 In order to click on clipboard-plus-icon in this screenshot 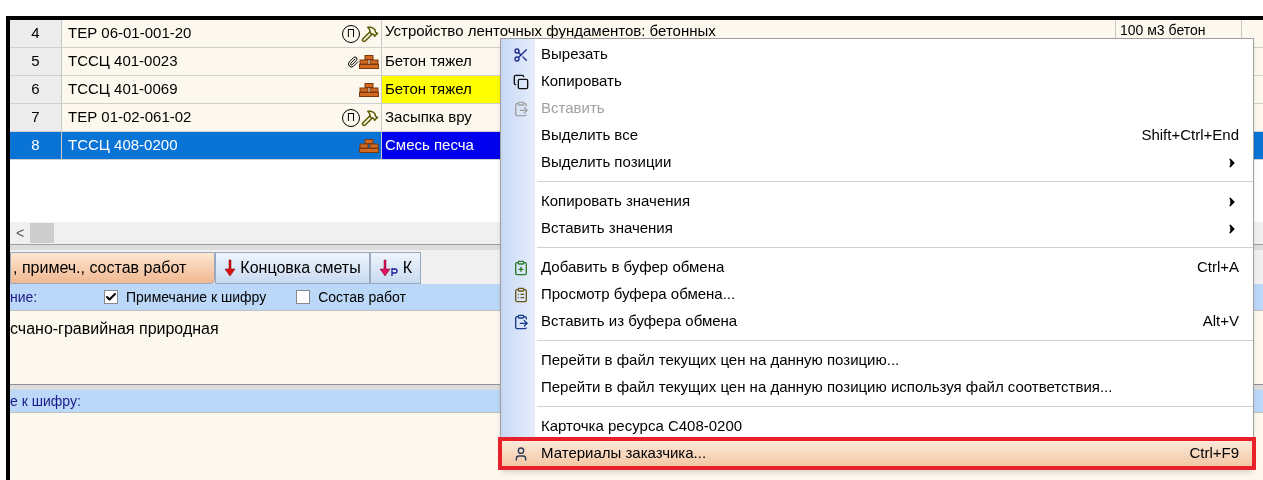, I will do `click(521, 267)`.